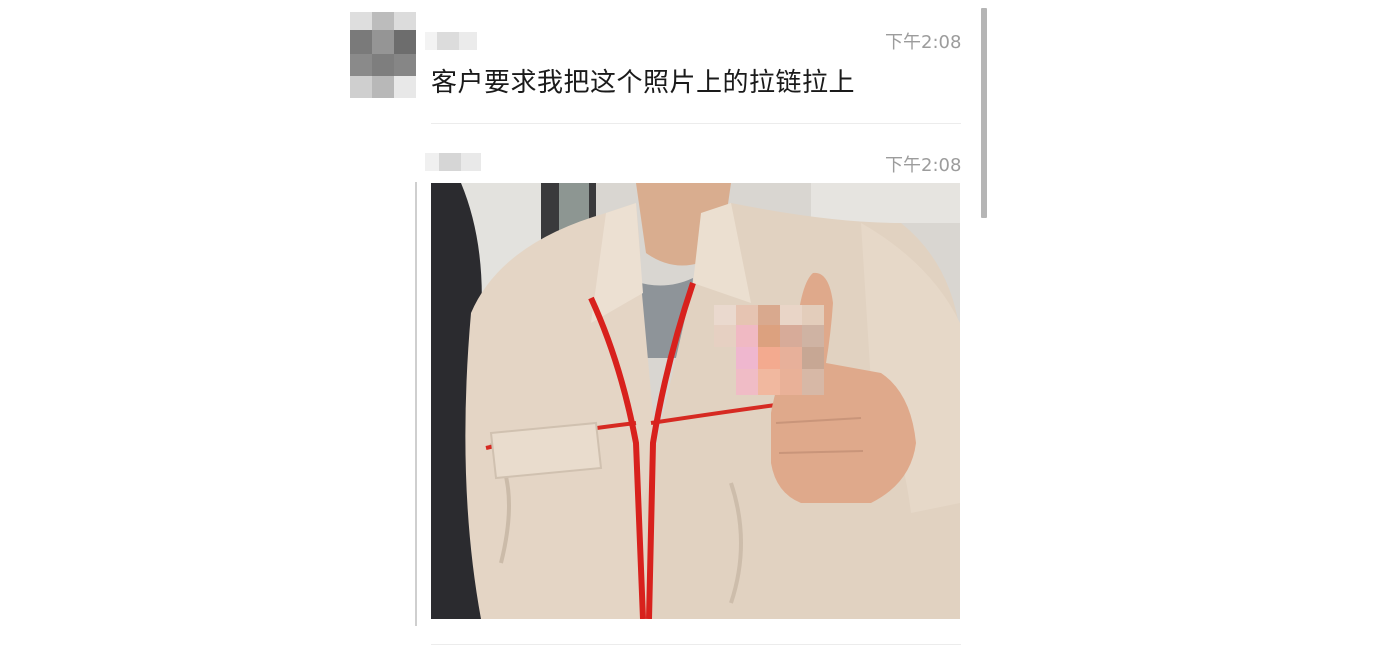 The width and height of the screenshot is (1390, 649). What do you see at coordinates (383, 55) in the screenshot?
I see `avatar` at bounding box center [383, 55].